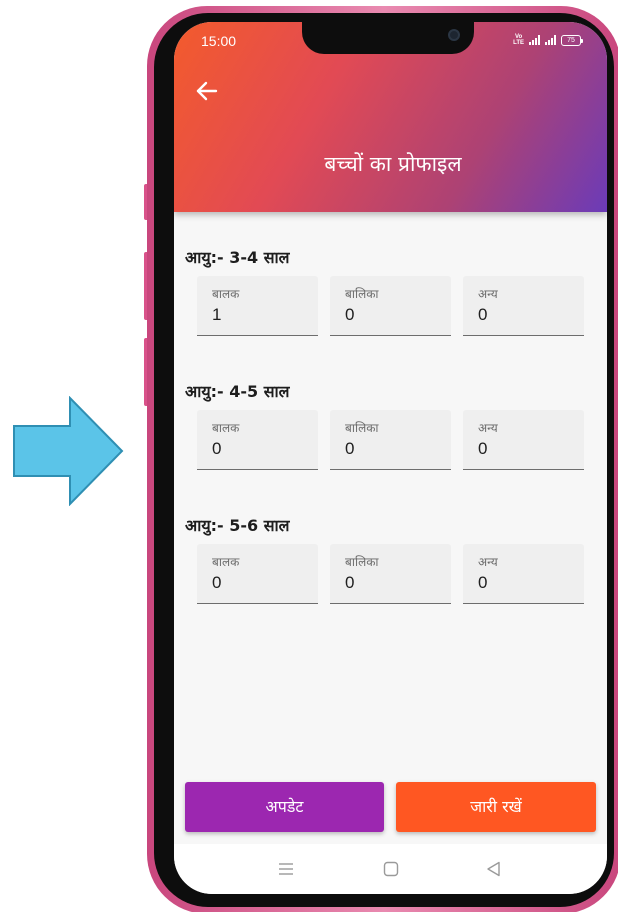 The image size is (618, 912). I want to click on volte-icon: Vo LTE, so click(518, 40).